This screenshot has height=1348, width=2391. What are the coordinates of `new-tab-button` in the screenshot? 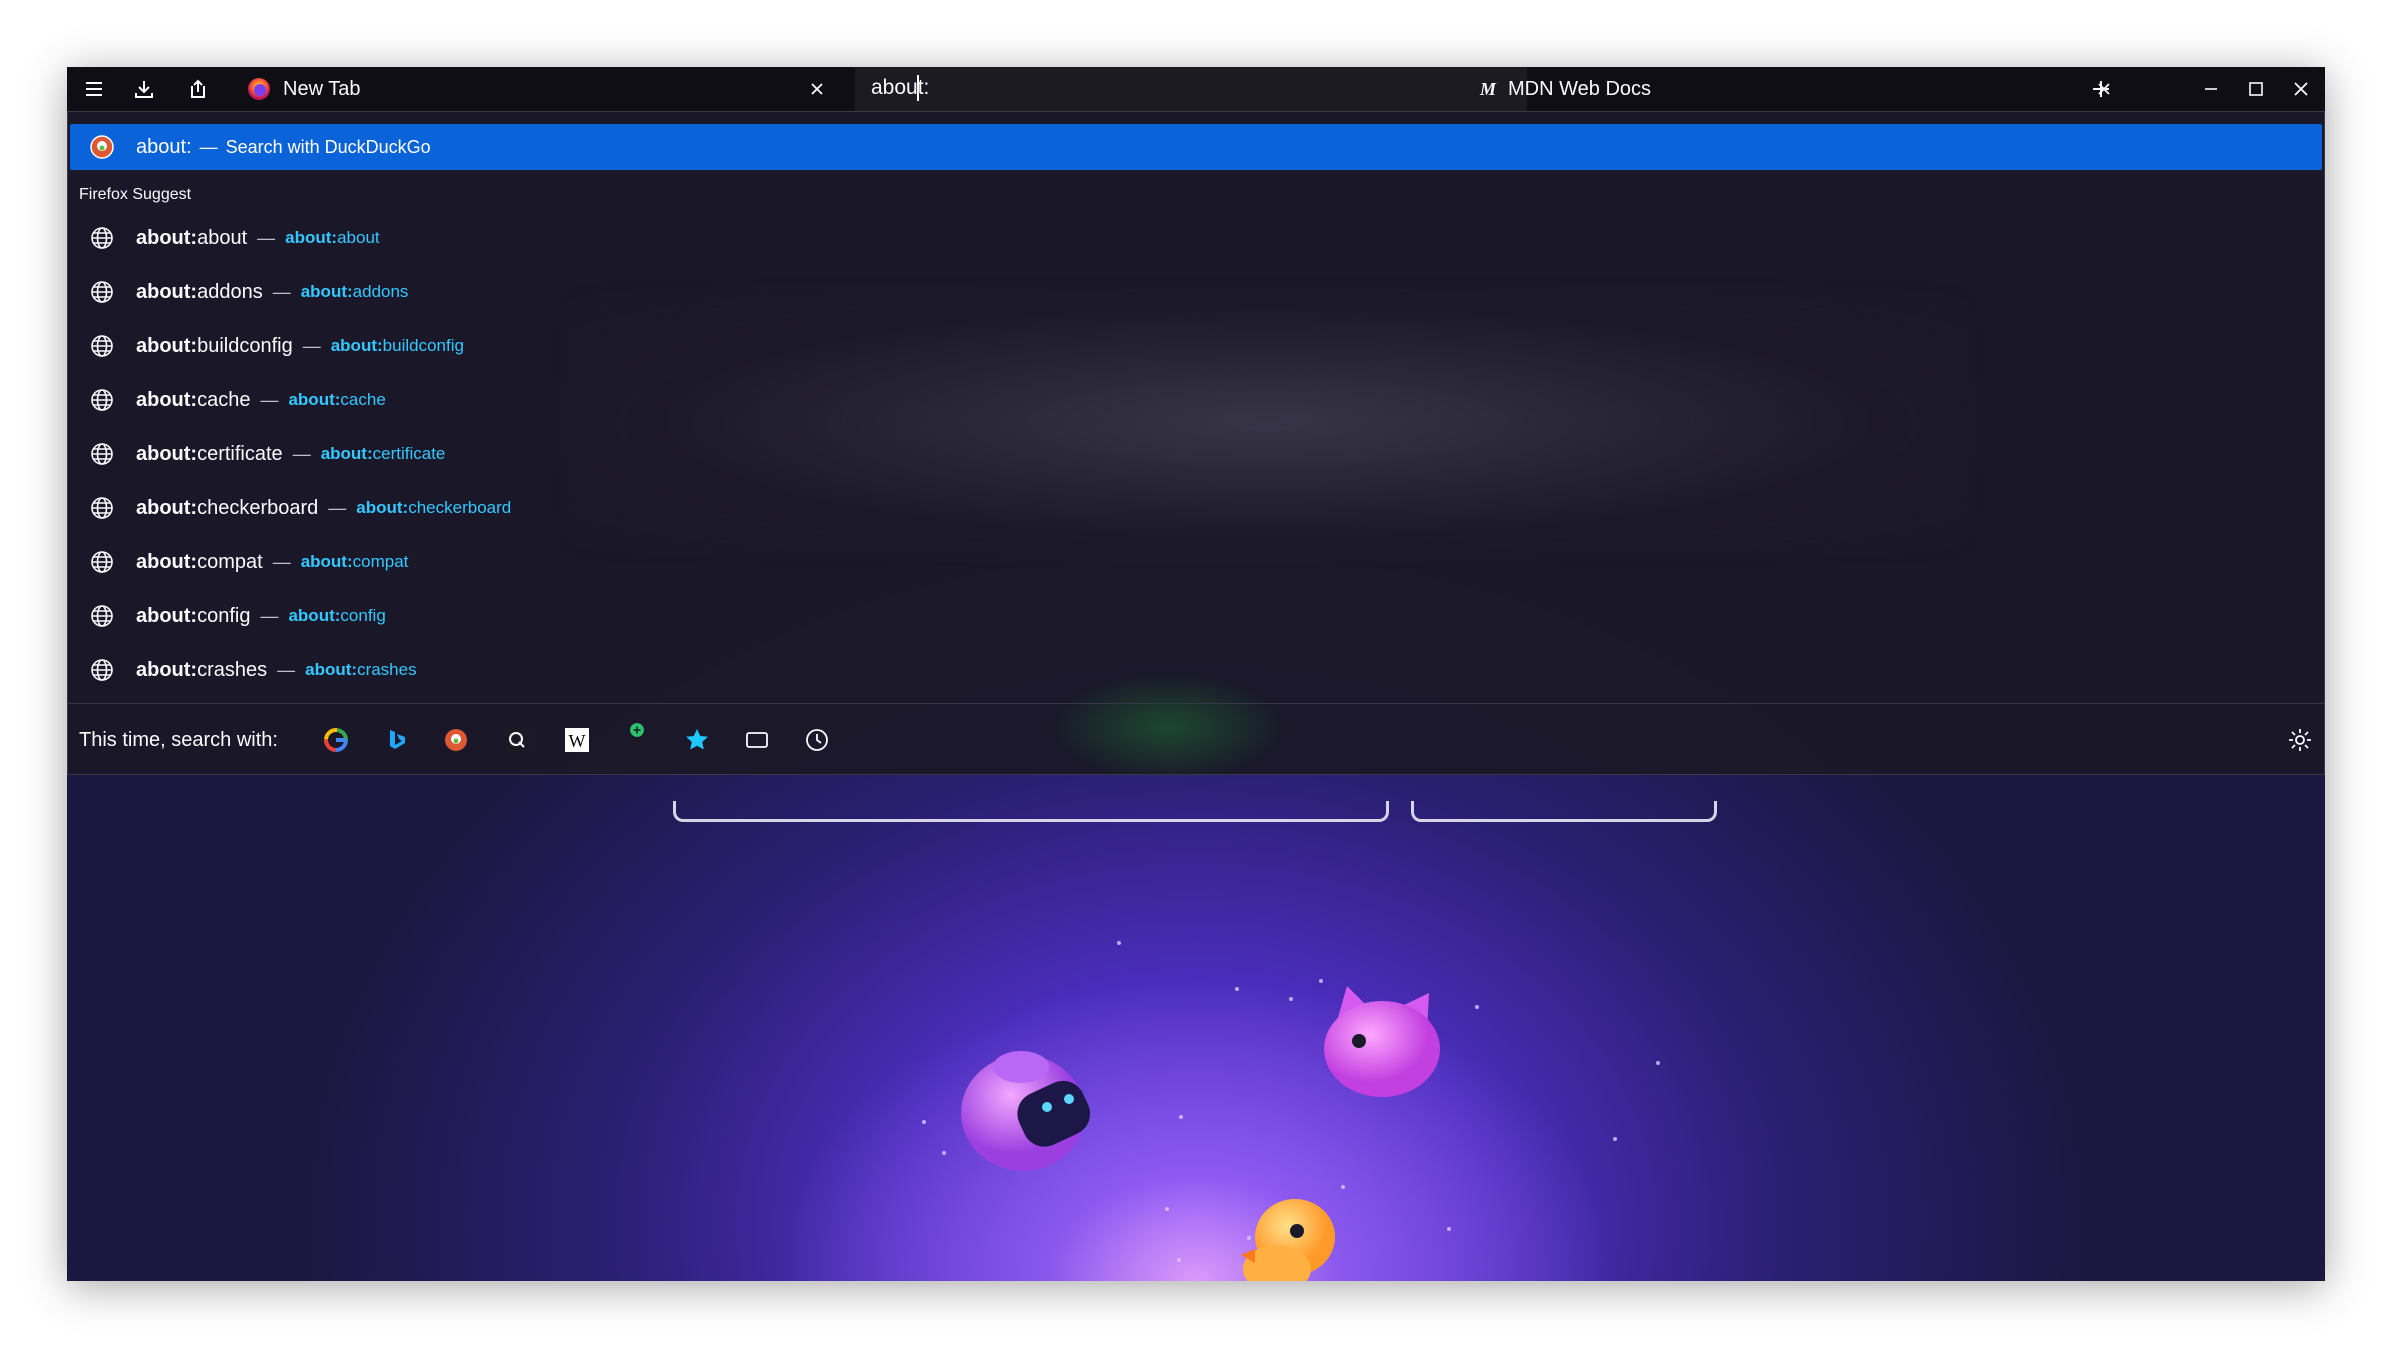 It's located at (2101, 89).